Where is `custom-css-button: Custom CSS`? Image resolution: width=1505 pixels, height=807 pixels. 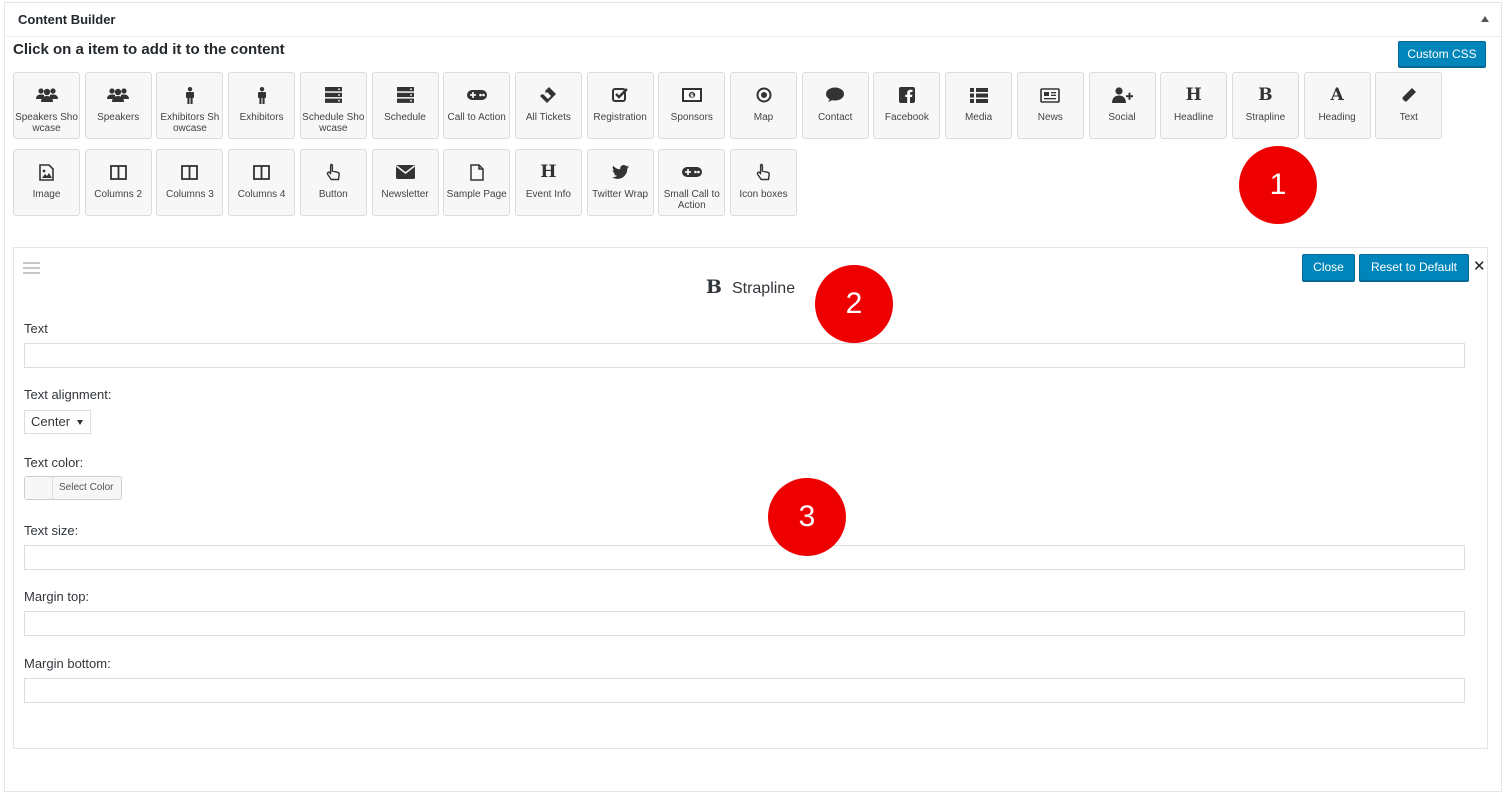 custom-css-button: Custom CSS is located at coordinates (1442, 54).